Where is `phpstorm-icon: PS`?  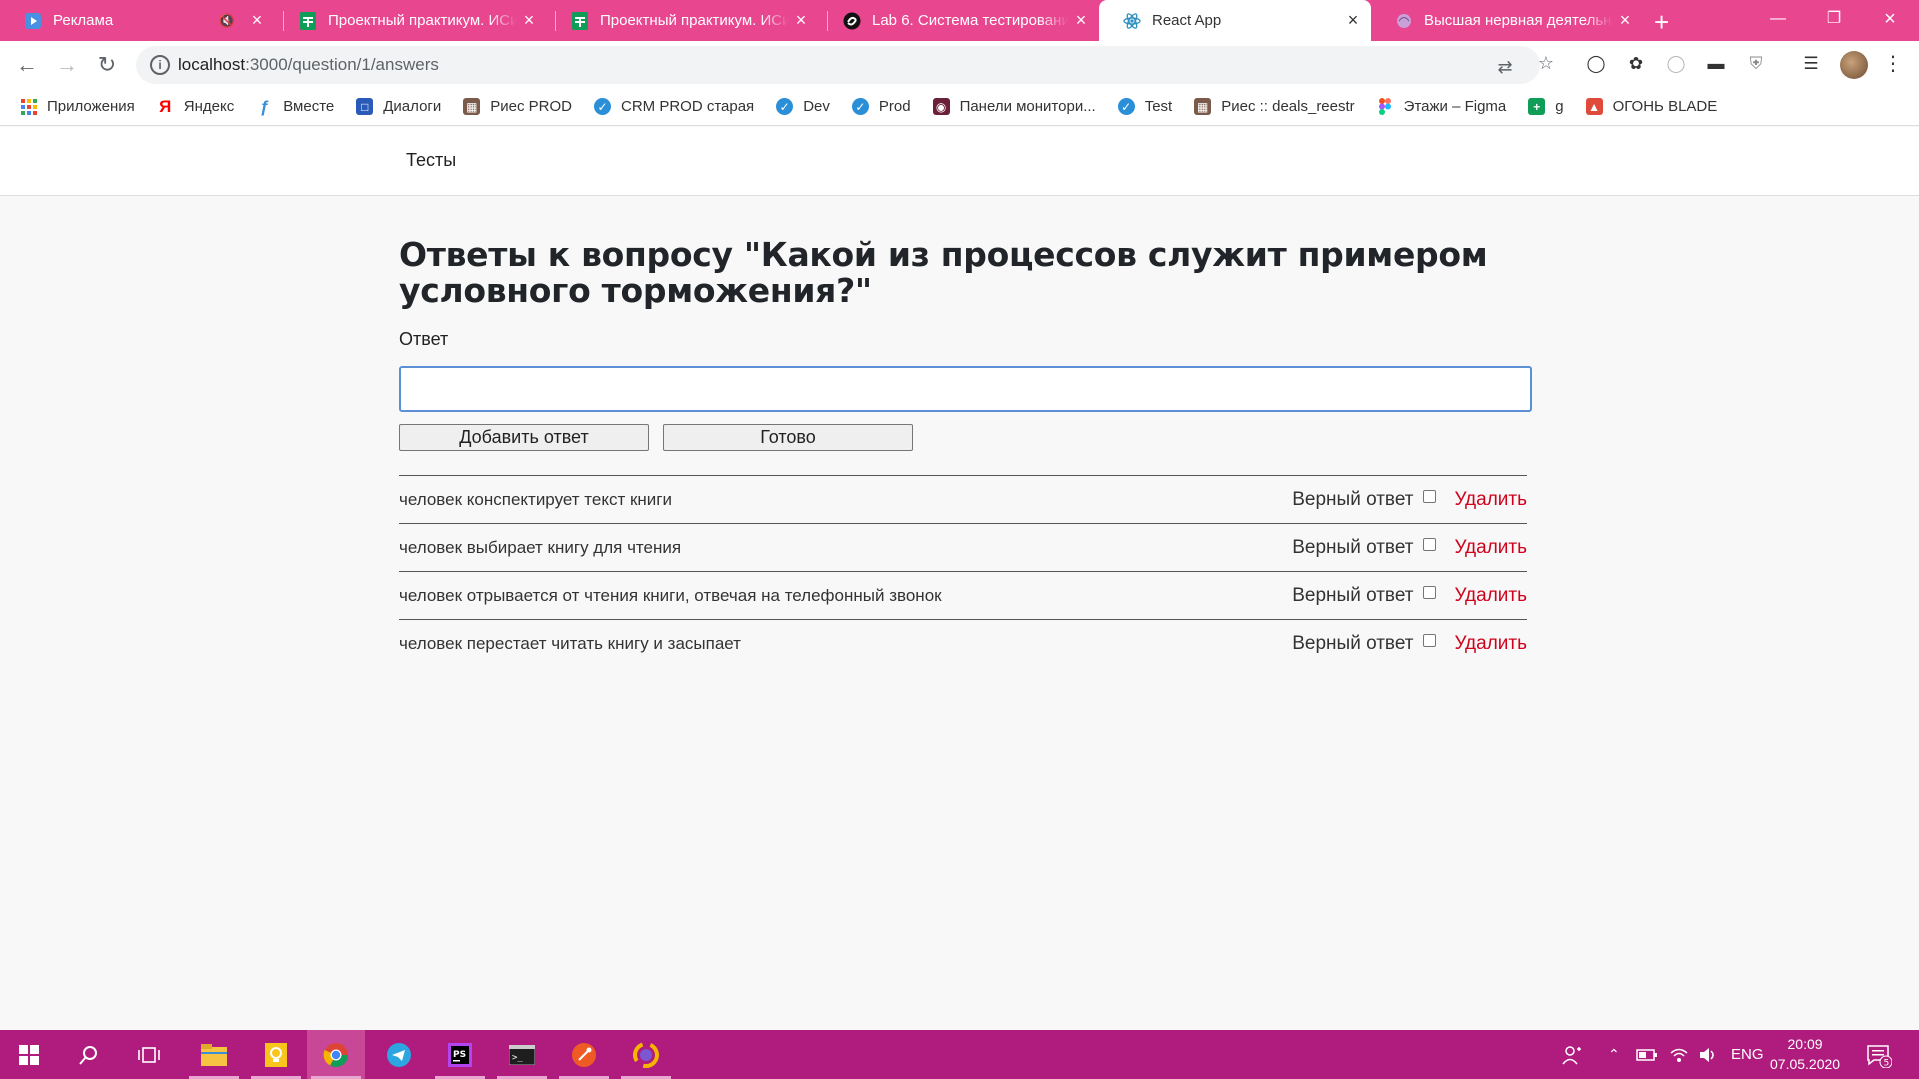 phpstorm-icon: PS is located at coordinates (460, 1054).